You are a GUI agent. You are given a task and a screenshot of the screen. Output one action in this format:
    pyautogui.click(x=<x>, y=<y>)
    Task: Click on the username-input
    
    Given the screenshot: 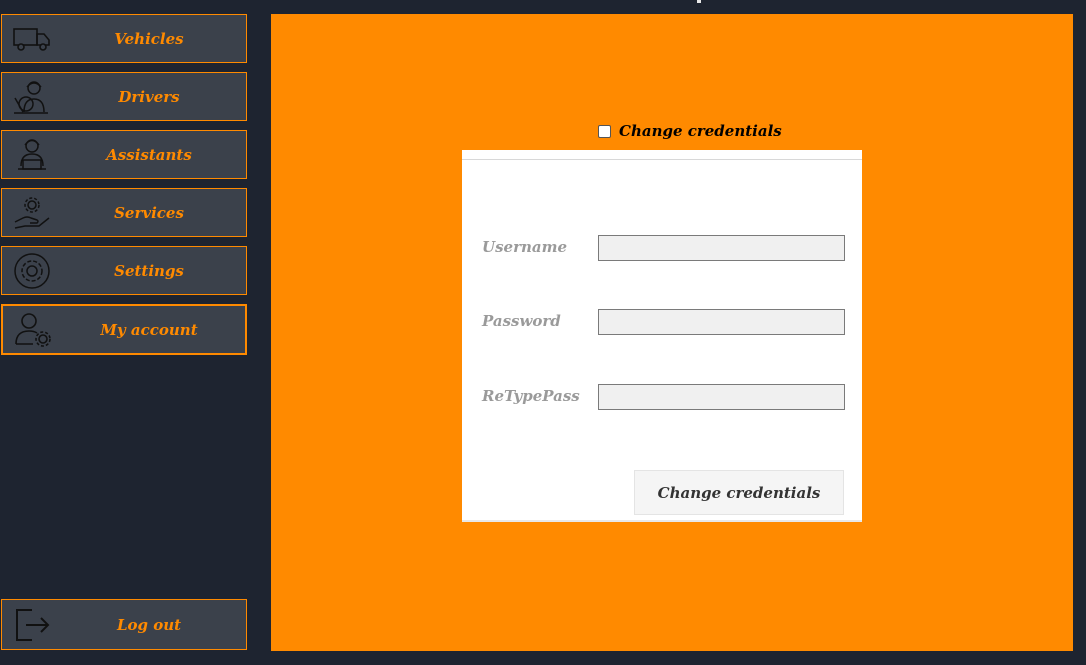 What is the action you would take?
    pyautogui.click(x=721, y=248)
    